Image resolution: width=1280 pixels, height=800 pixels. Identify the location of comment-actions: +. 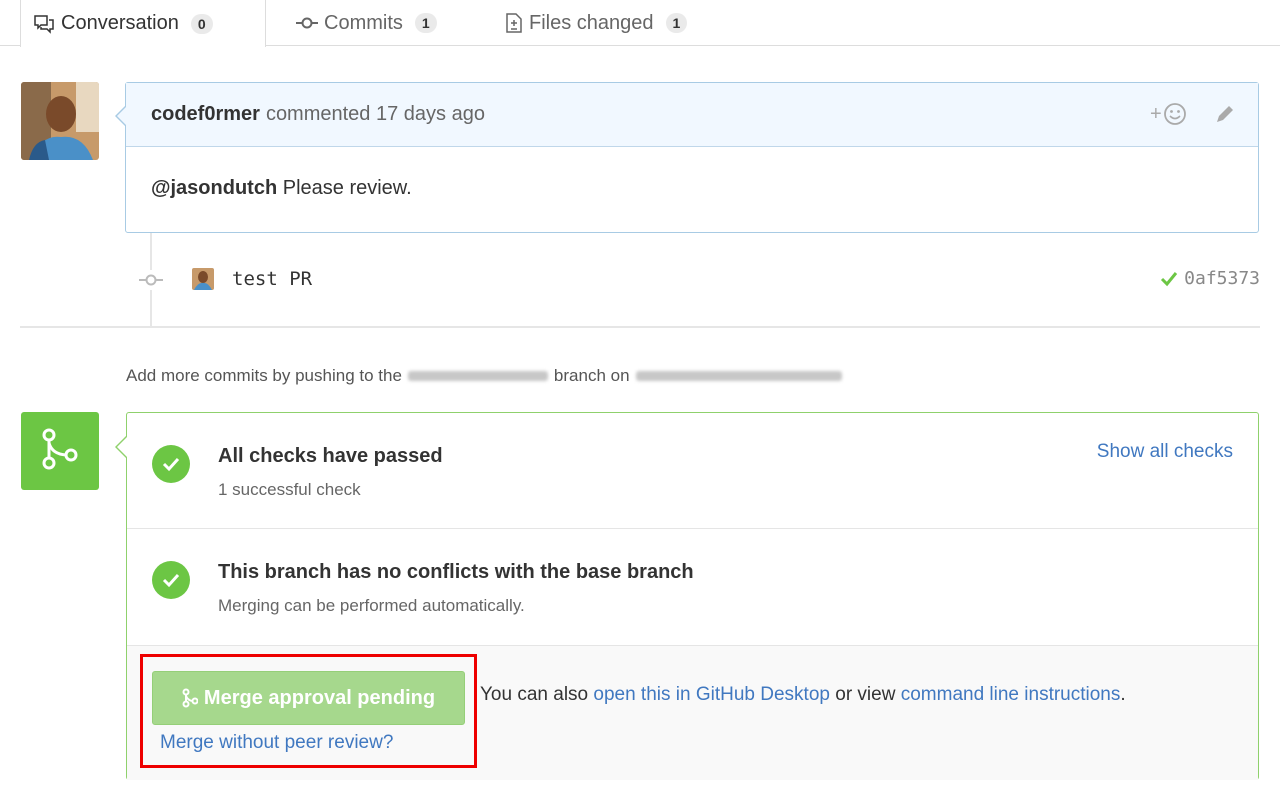
(1193, 117).